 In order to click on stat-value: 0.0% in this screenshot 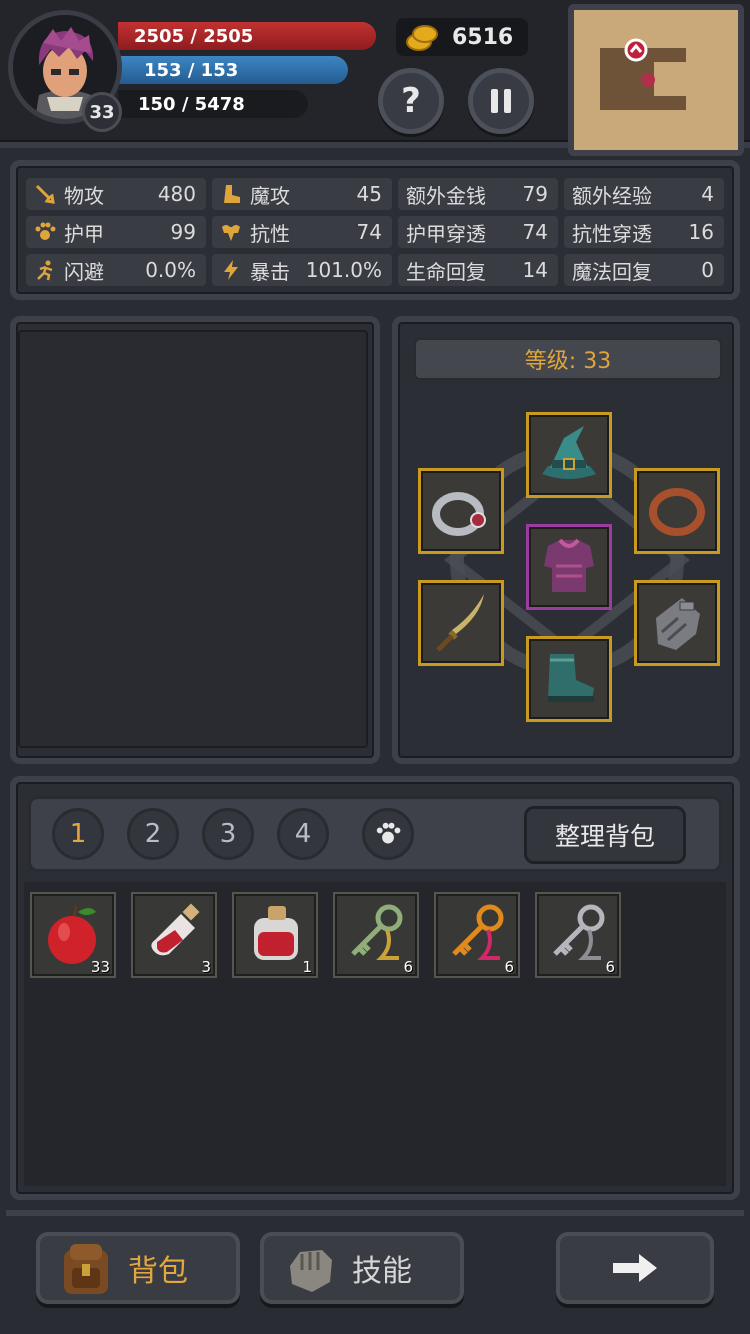, I will do `click(170, 270)`.